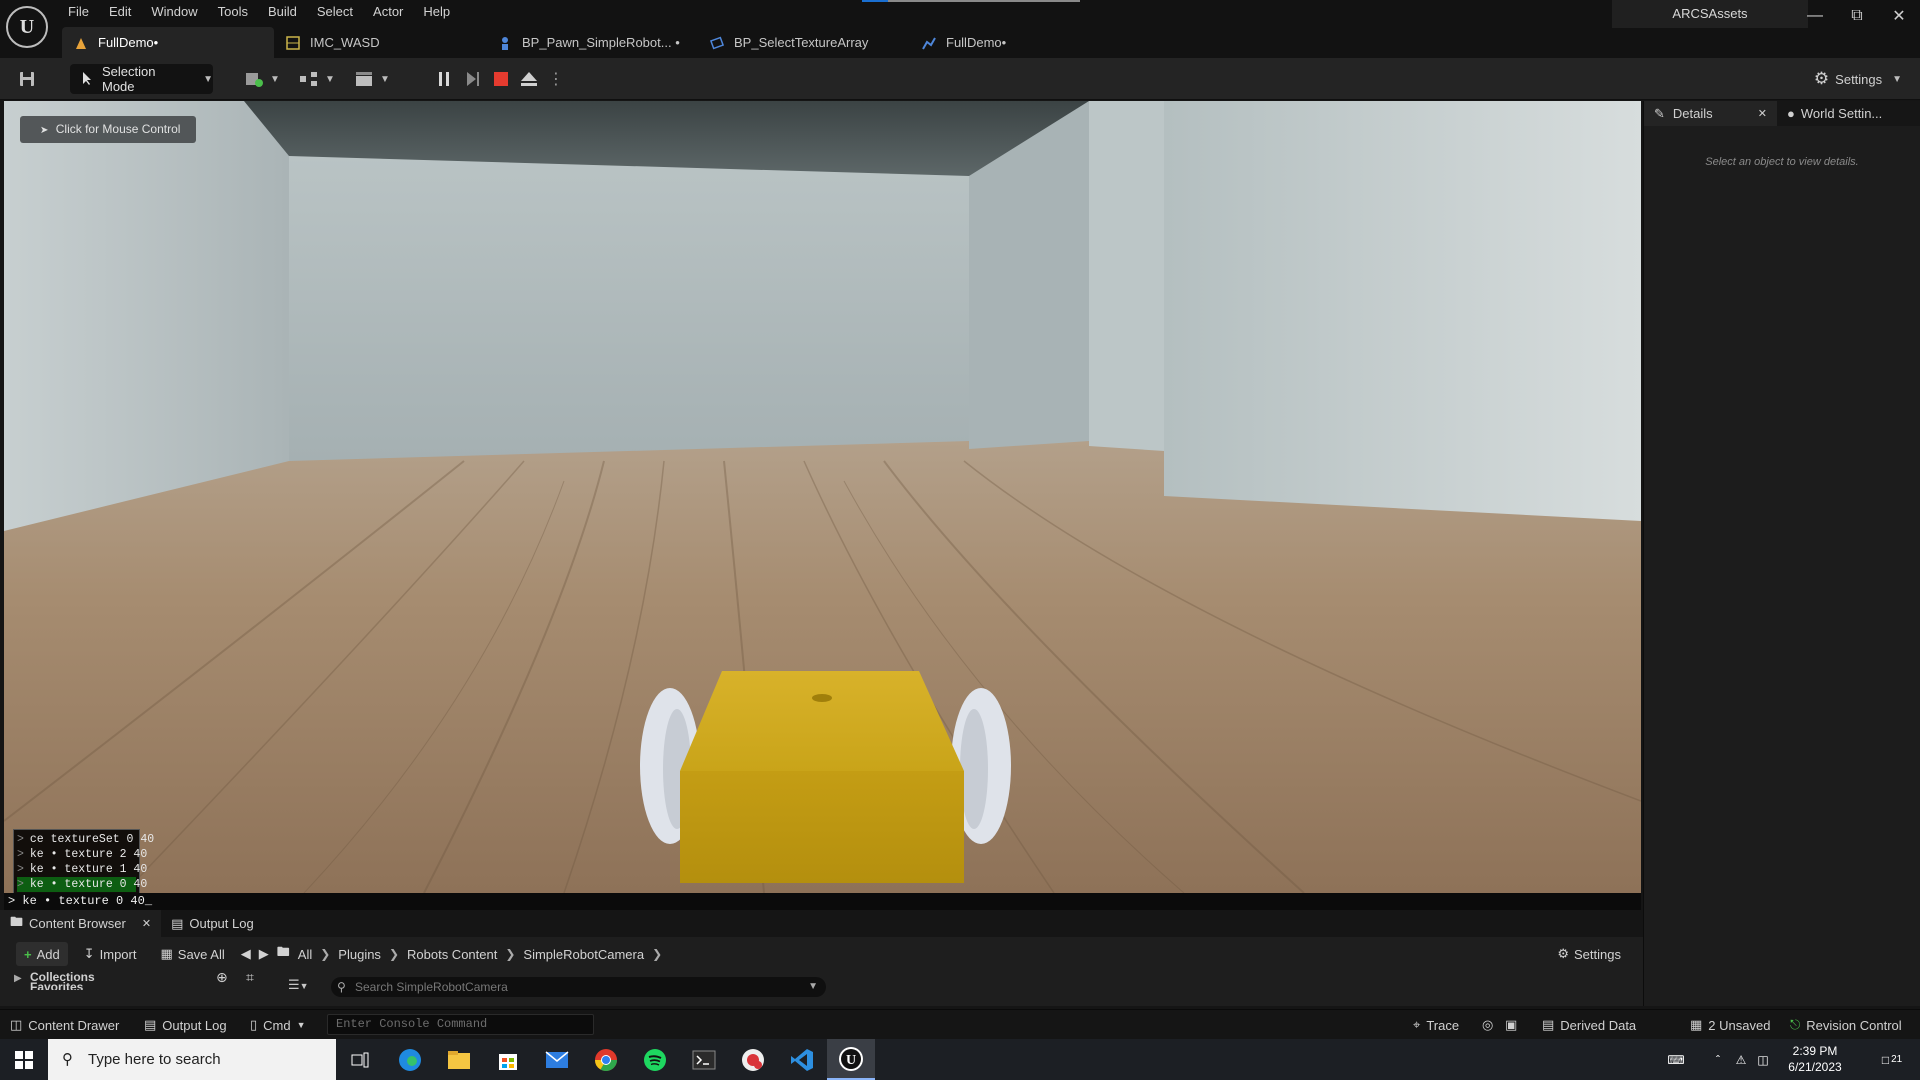  I want to click on trace-button: ⌖ Trace, so click(1436, 1025).